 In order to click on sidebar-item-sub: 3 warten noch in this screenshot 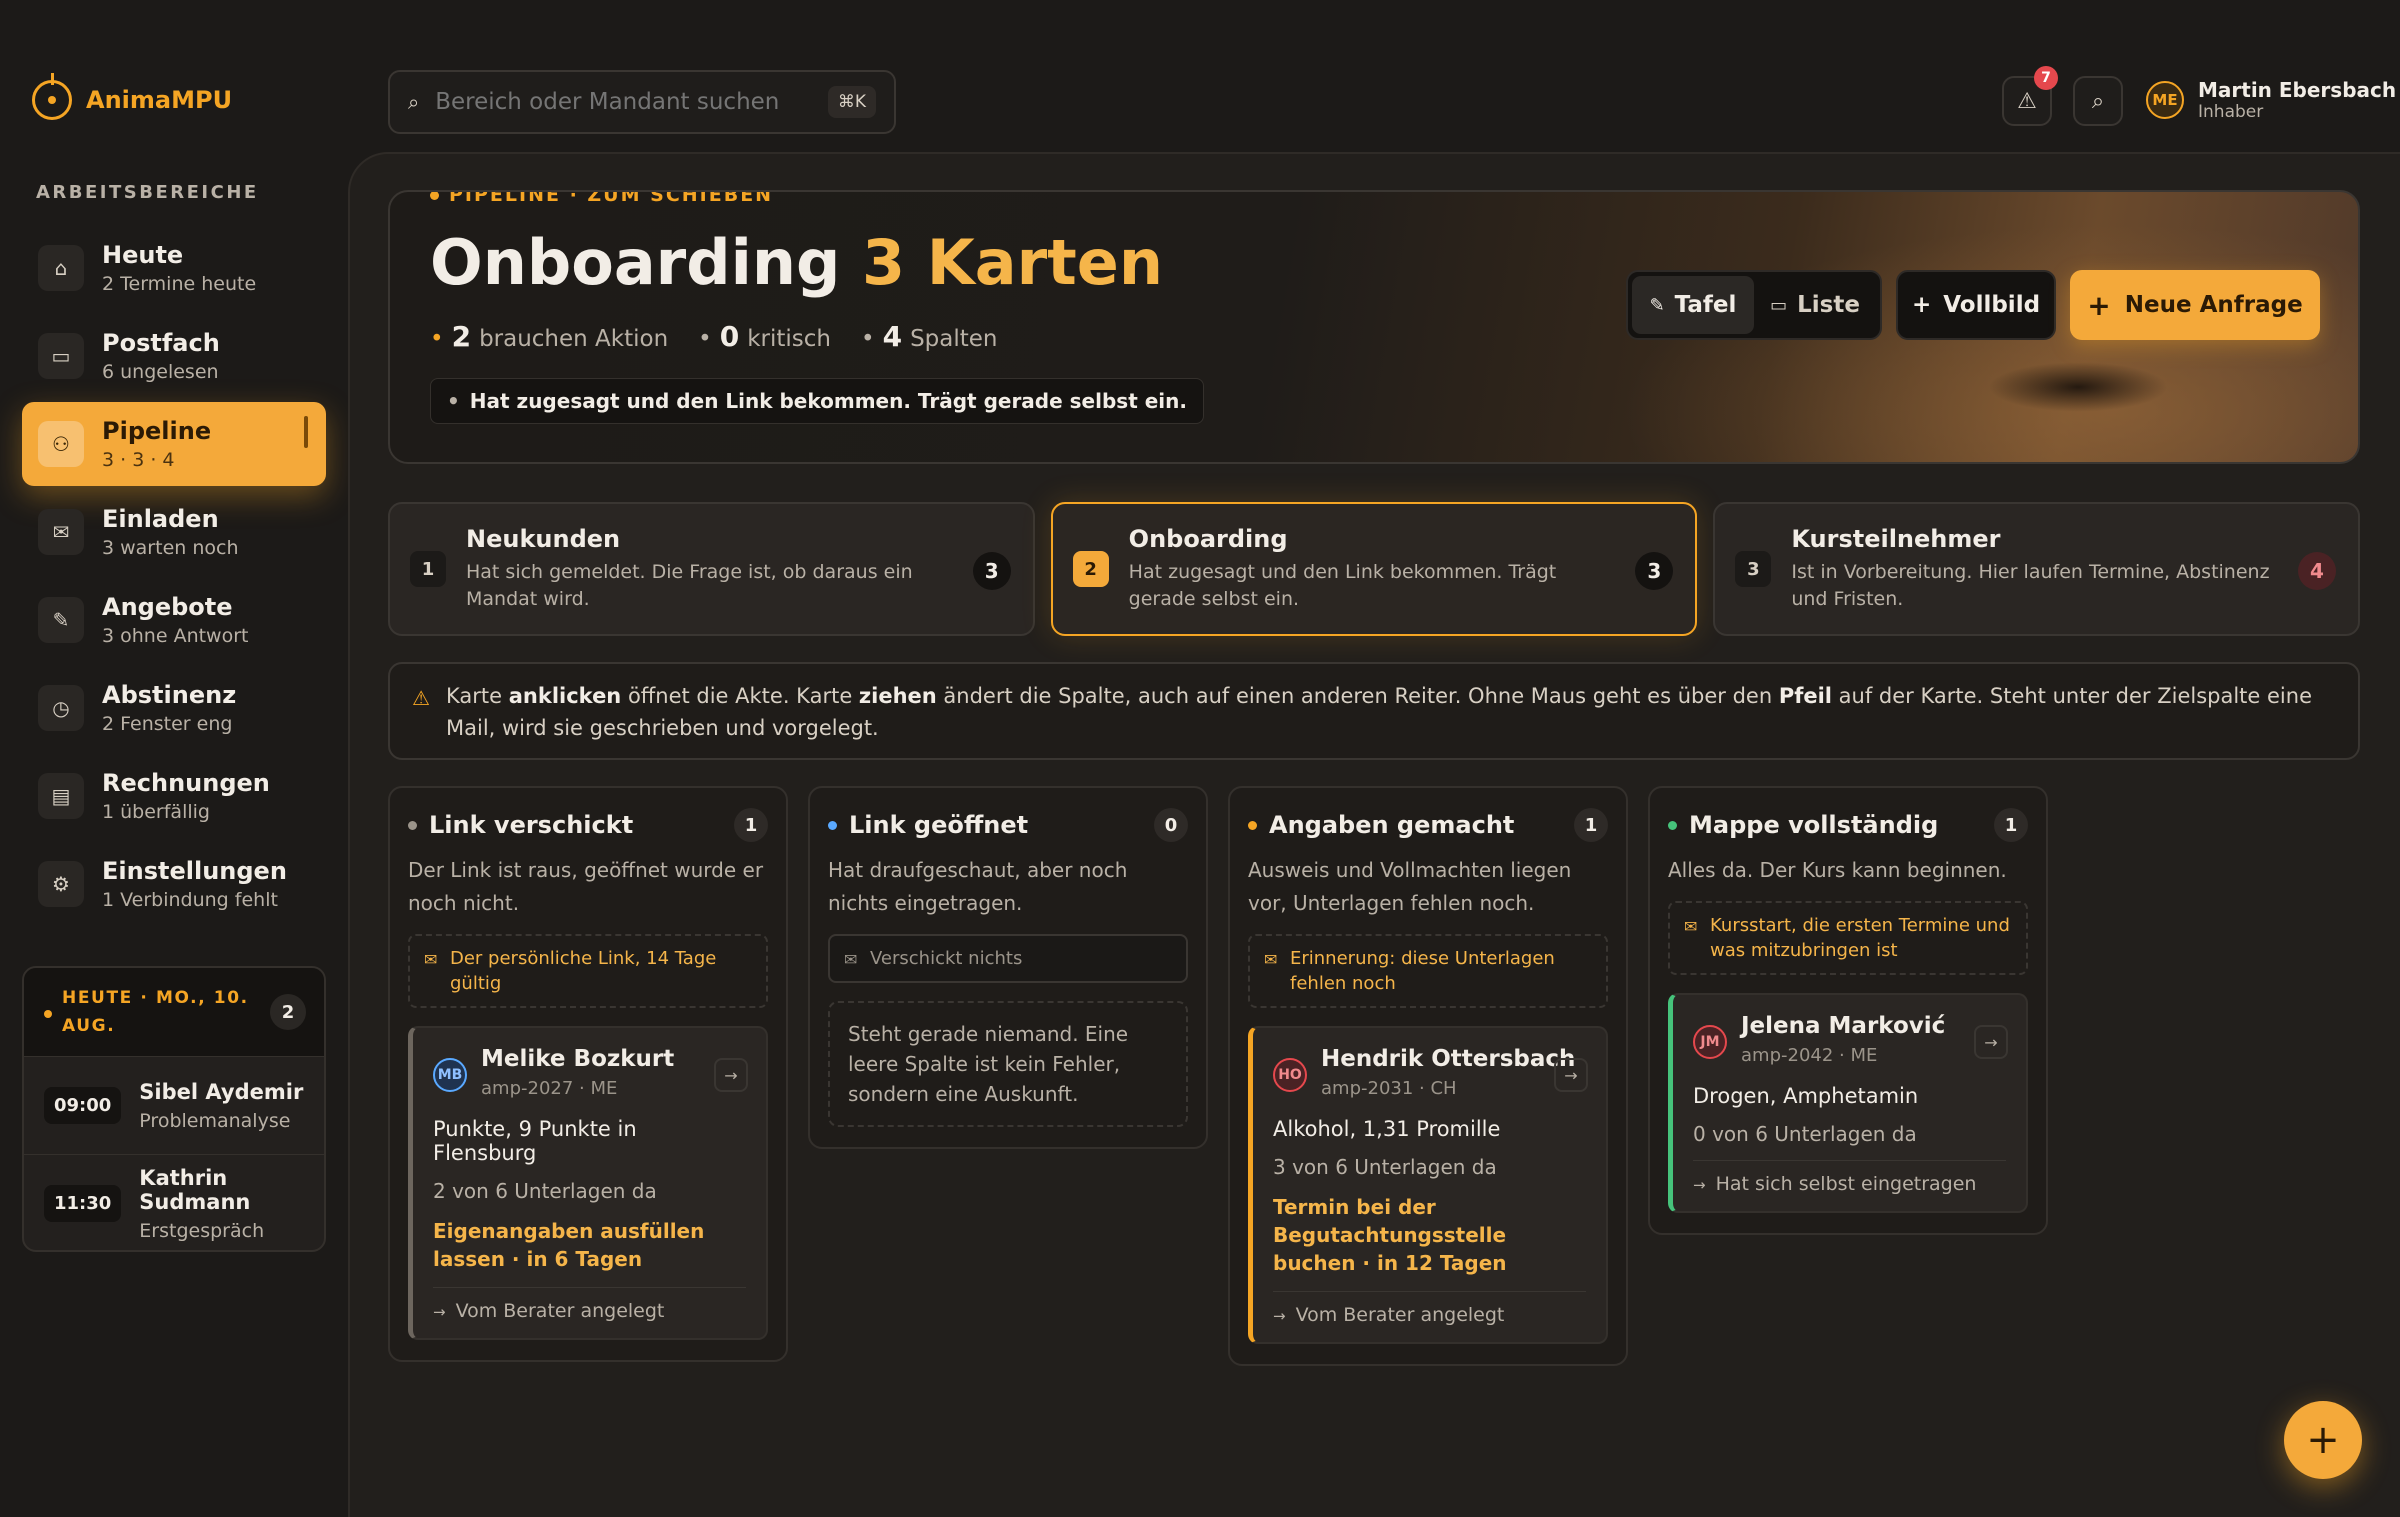, I will do `click(170, 548)`.